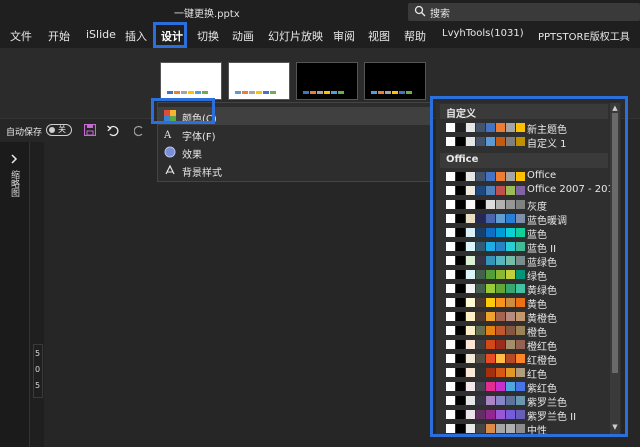 This screenshot has height=447, width=640. Describe the element at coordinates (379, 36) in the screenshot. I see `tab-view: 视图` at that location.